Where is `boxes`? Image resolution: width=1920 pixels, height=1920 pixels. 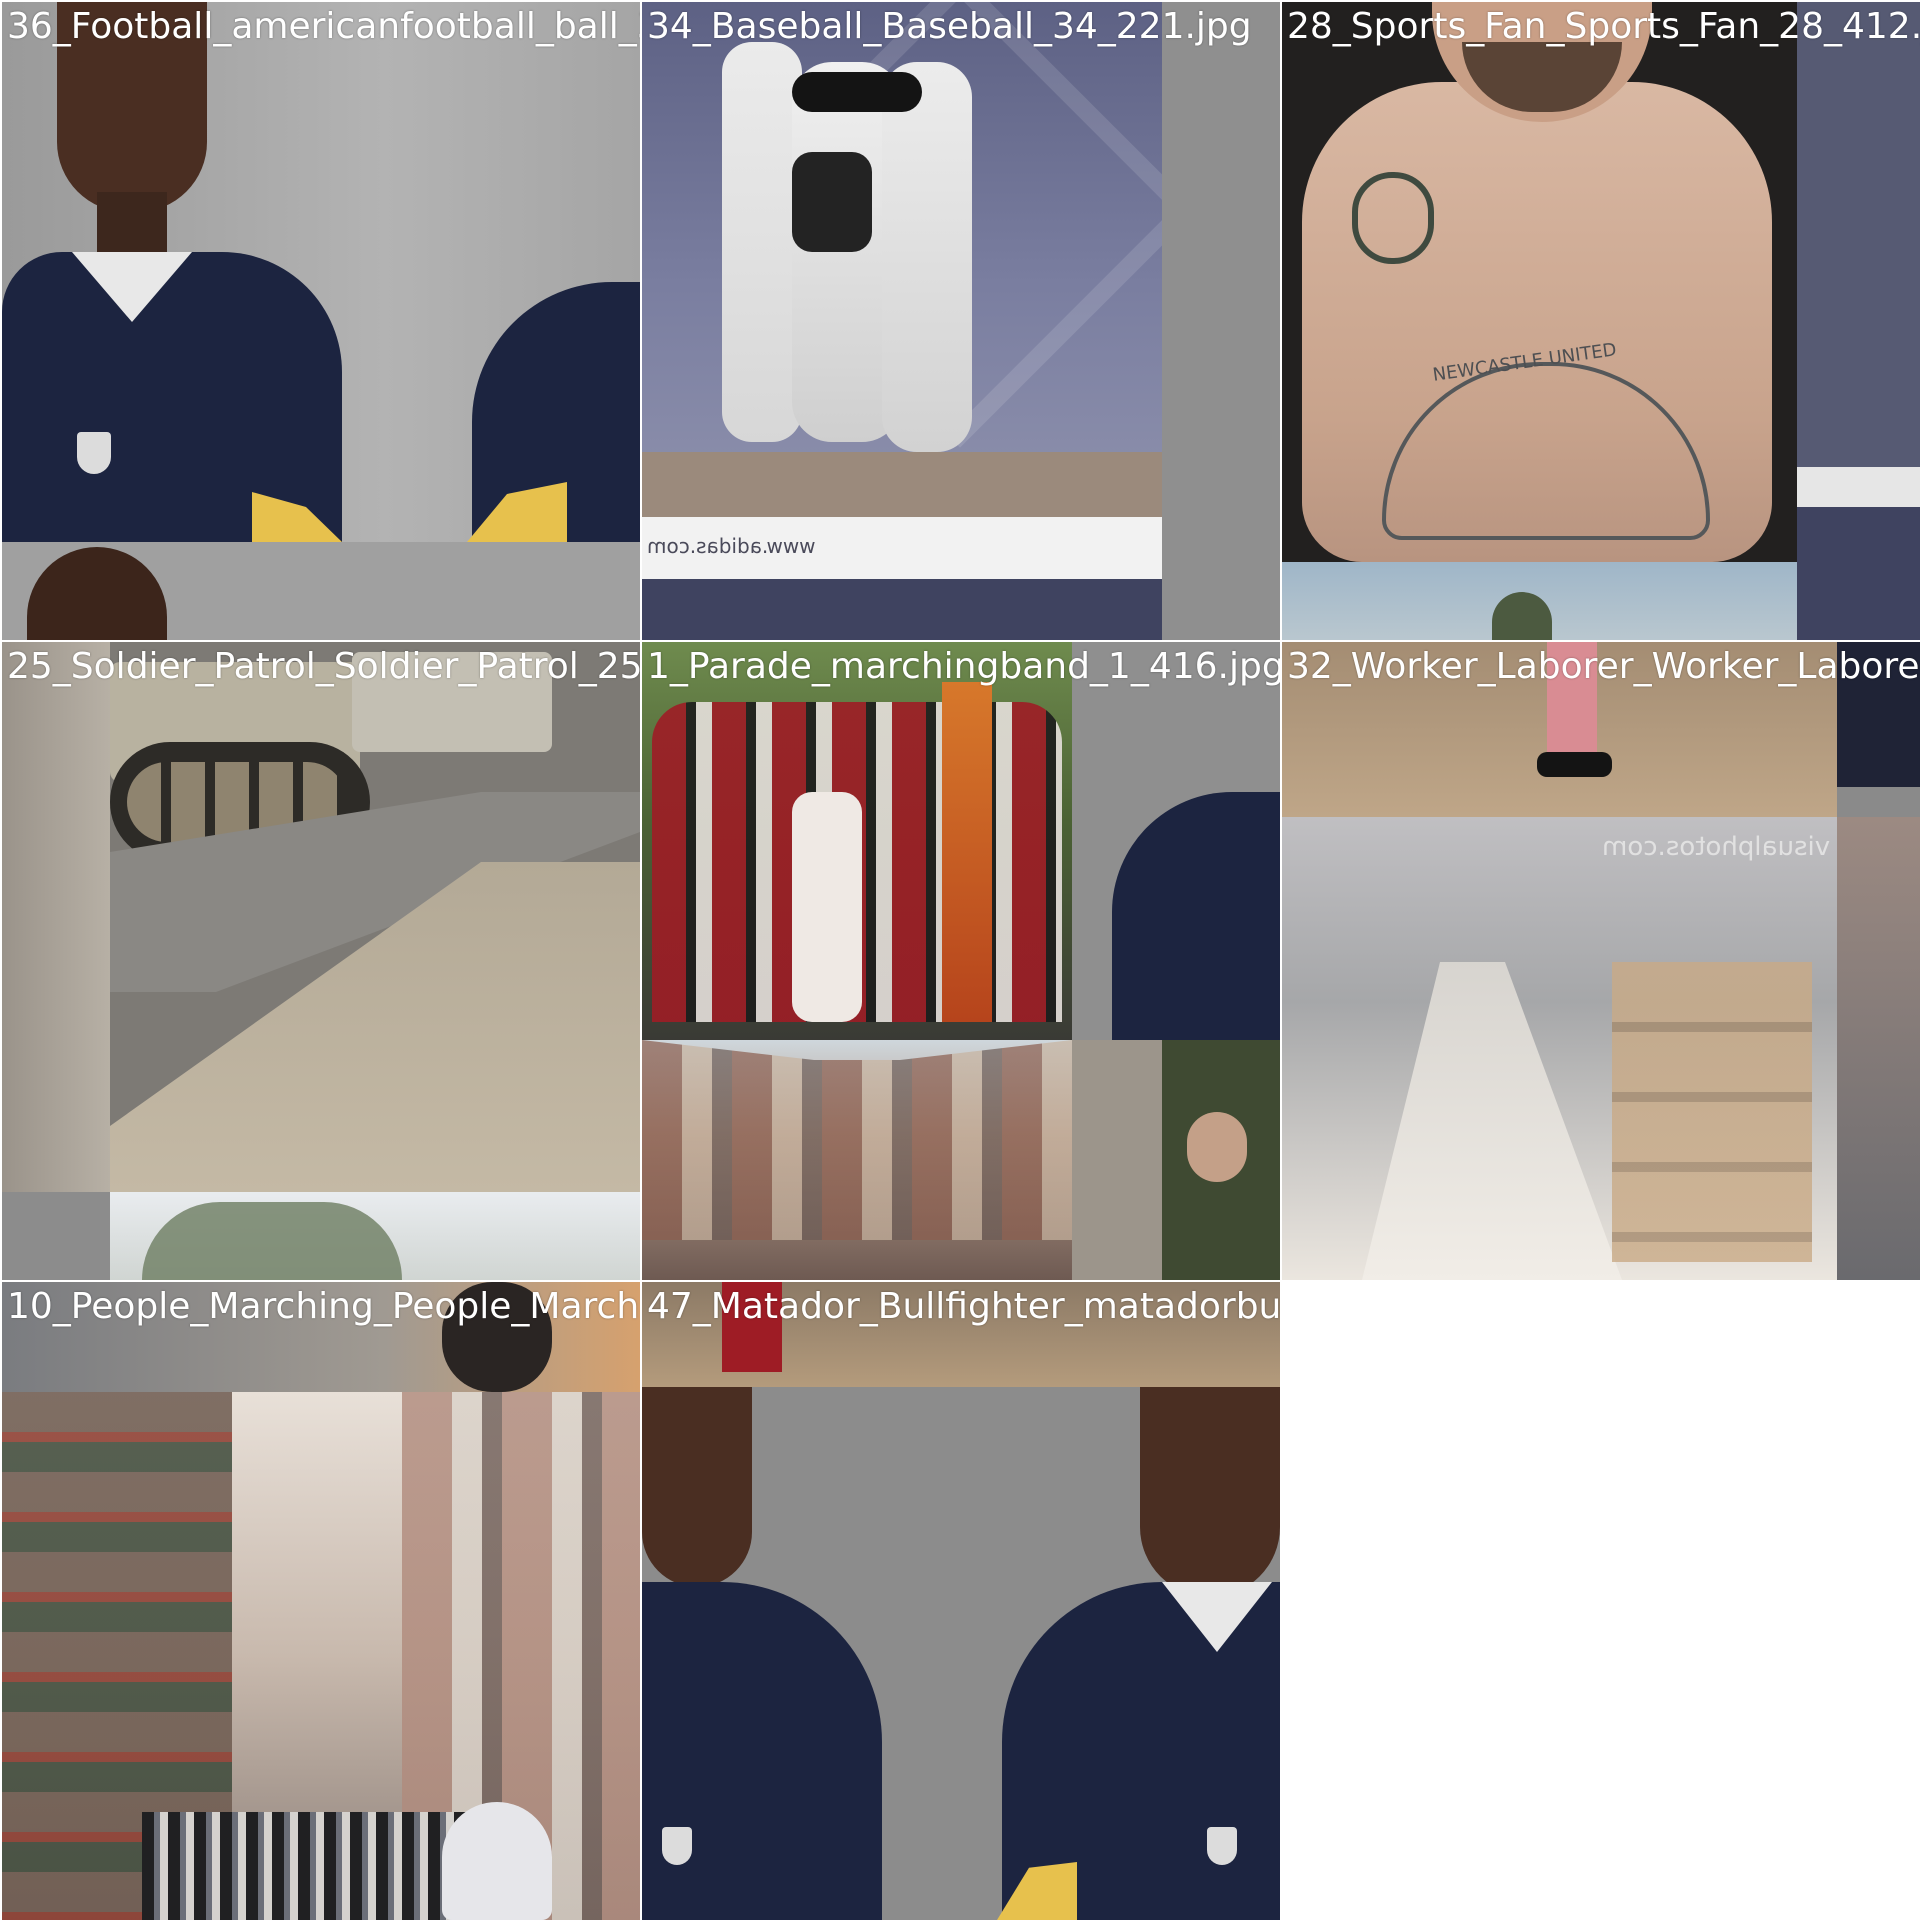 boxes is located at coordinates (1712, 1112).